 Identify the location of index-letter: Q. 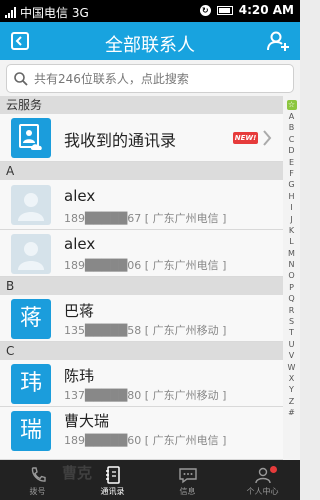
(291, 298).